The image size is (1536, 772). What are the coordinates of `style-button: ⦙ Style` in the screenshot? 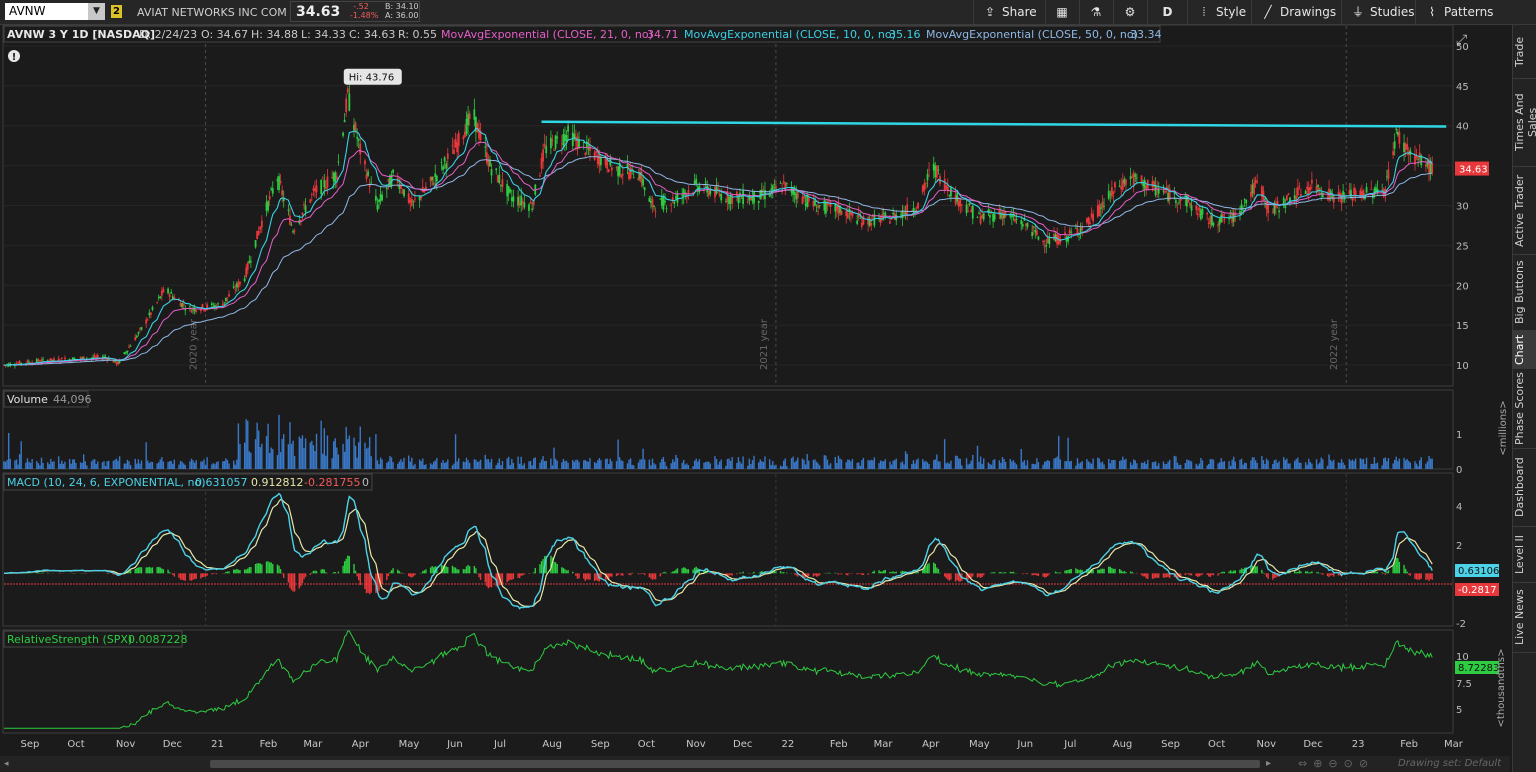 It's located at (1219, 12).